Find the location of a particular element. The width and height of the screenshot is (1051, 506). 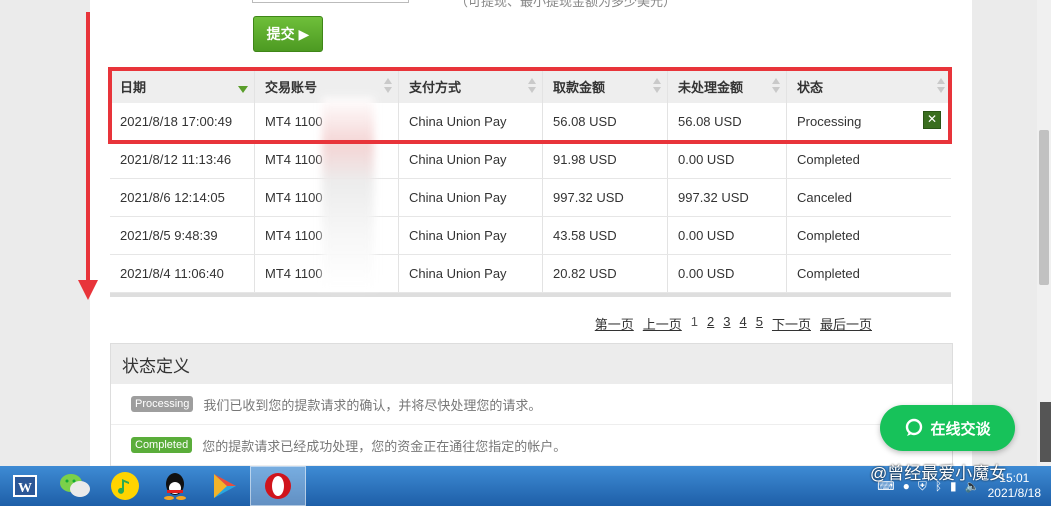

qq-music-icon is located at coordinates (125, 486).